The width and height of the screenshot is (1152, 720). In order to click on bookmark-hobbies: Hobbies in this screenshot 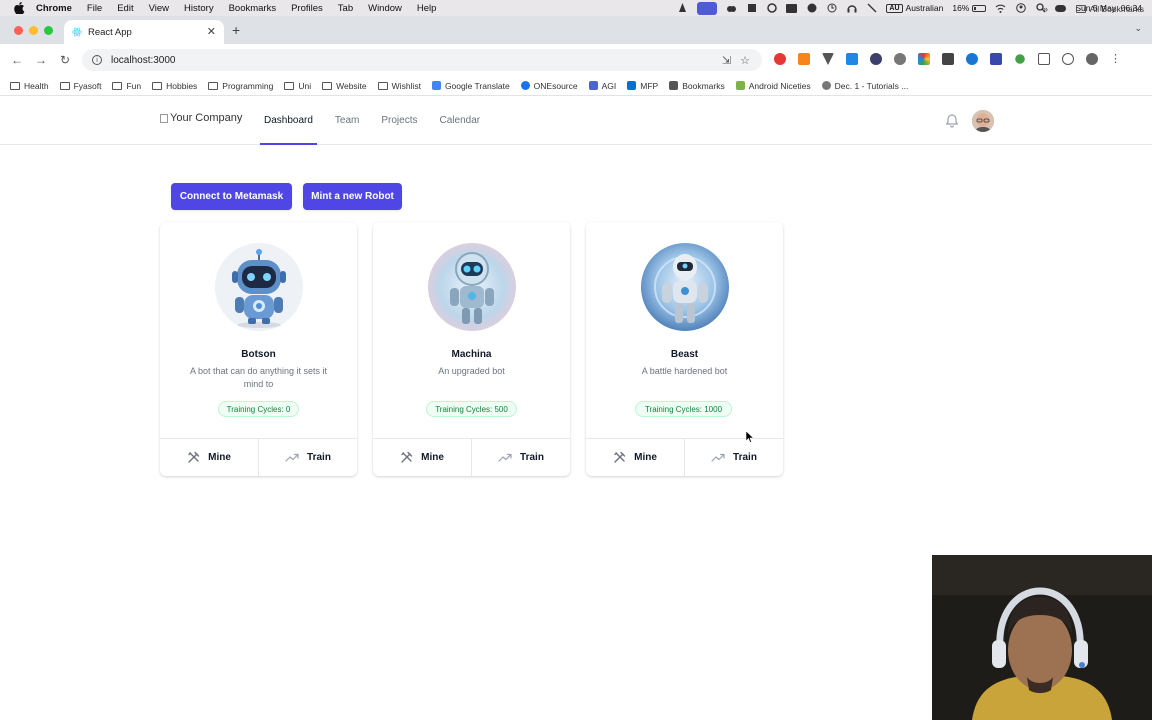, I will do `click(174, 86)`.